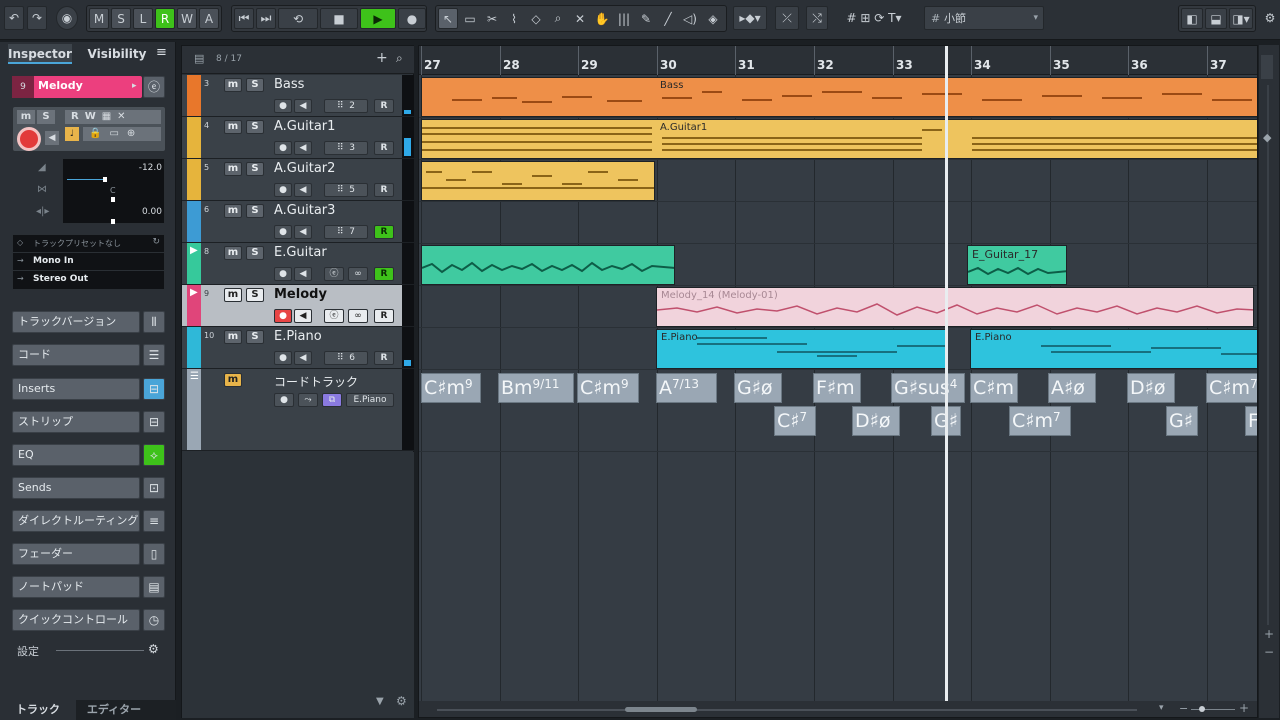 This screenshot has height=720, width=1280. I want to click on record-enable-button, so click(29, 139).